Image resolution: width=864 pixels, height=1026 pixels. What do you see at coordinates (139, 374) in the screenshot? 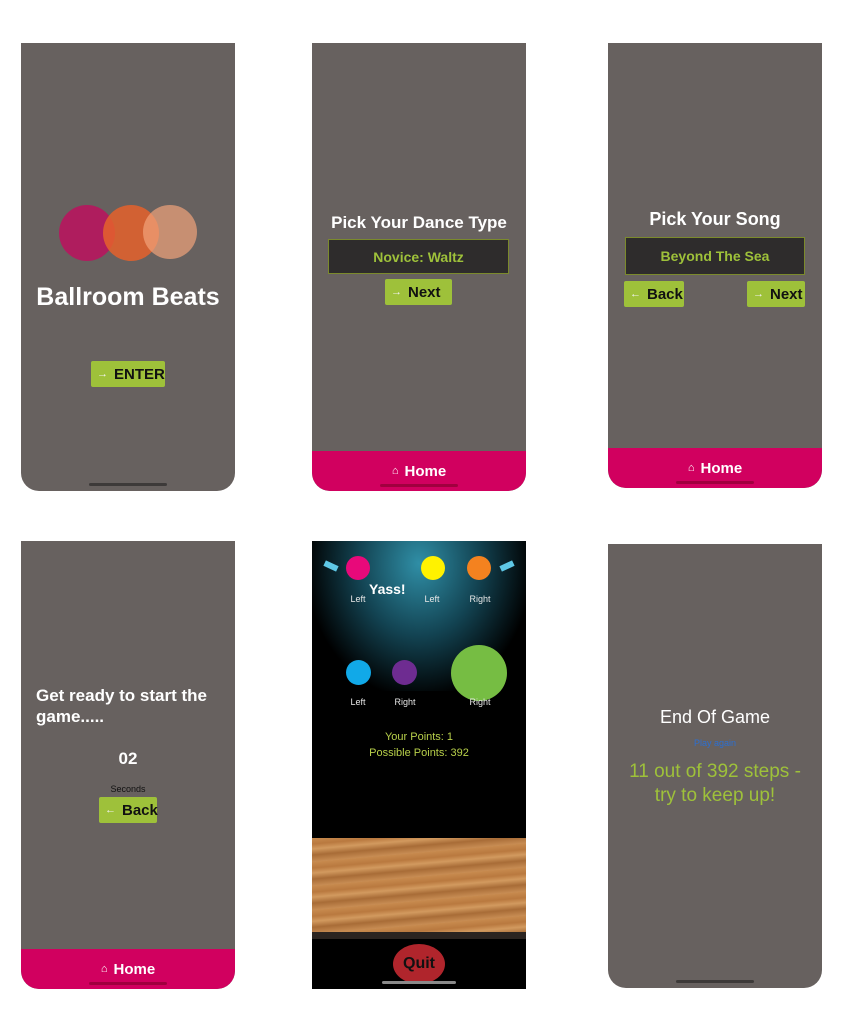
I see `enter-label: ENTER` at bounding box center [139, 374].